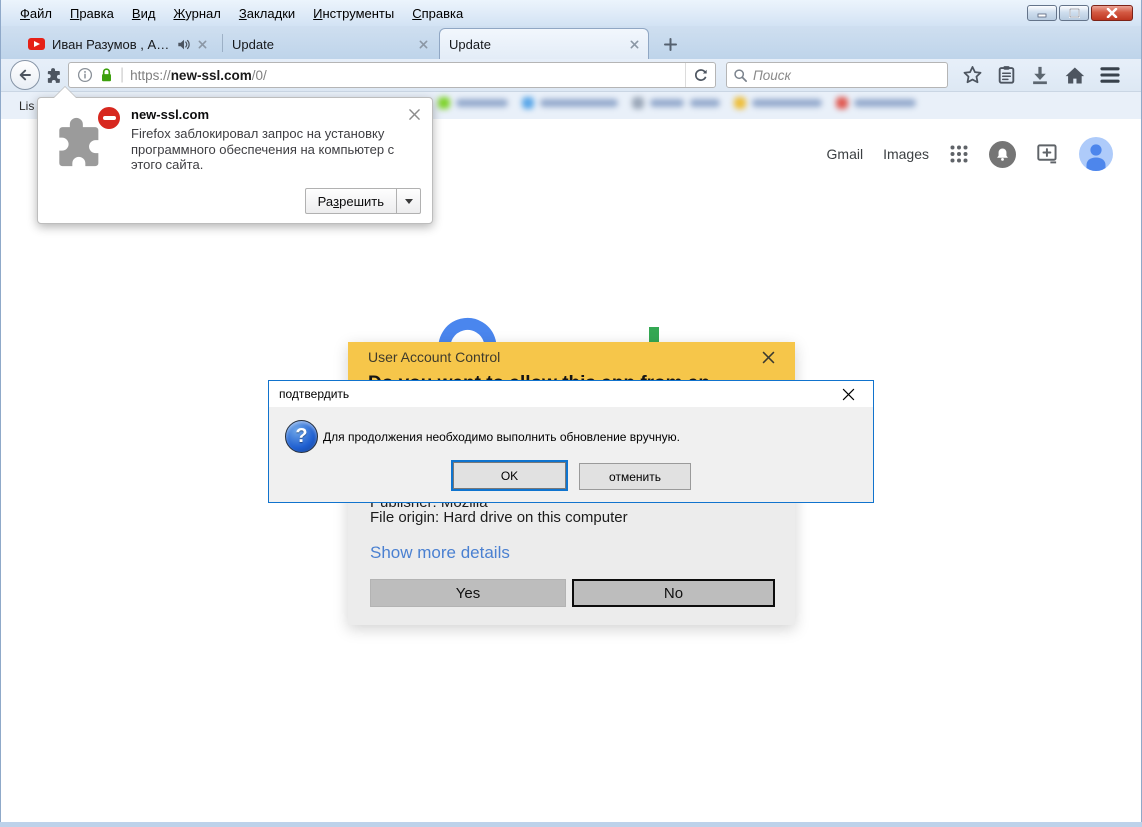 The width and height of the screenshot is (1142, 827). What do you see at coordinates (0, 413) in the screenshot?
I see `window-border-left` at bounding box center [0, 413].